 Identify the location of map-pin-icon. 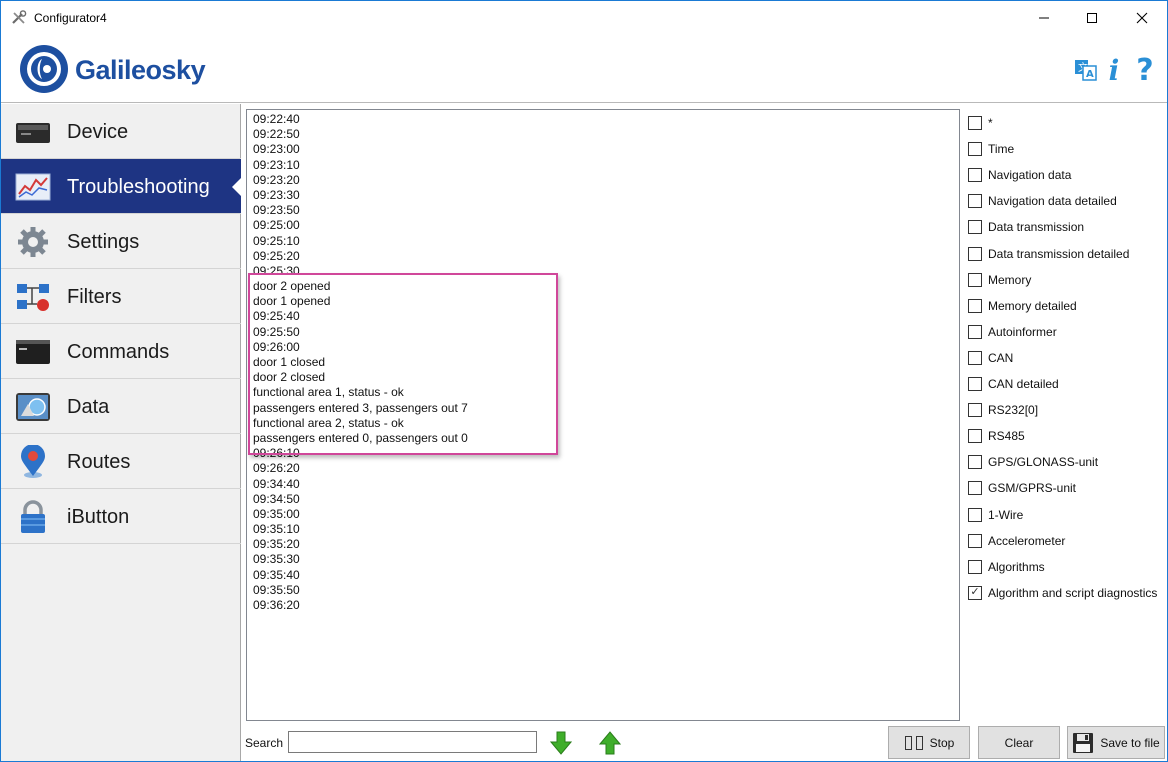
(33, 461).